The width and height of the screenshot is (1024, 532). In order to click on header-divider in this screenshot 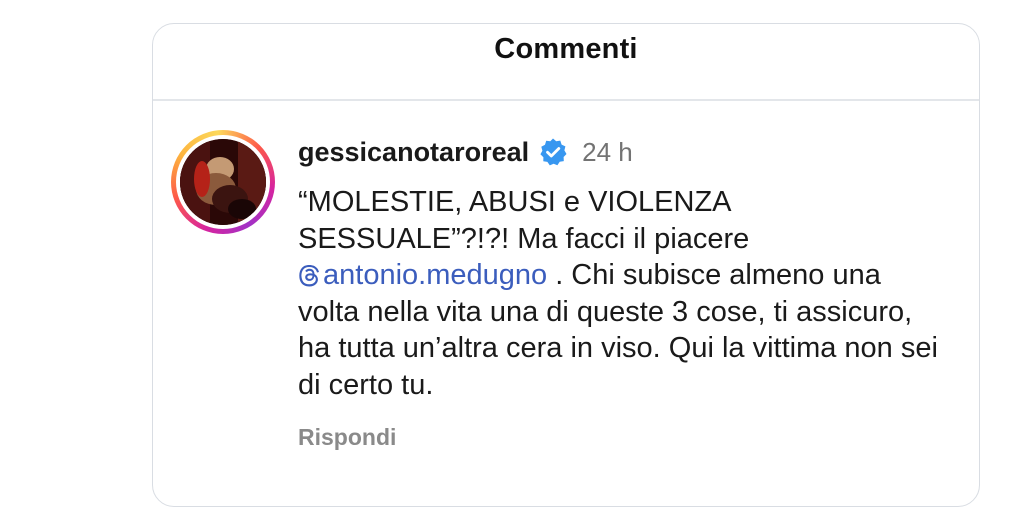, I will do `click(566, 100)`.